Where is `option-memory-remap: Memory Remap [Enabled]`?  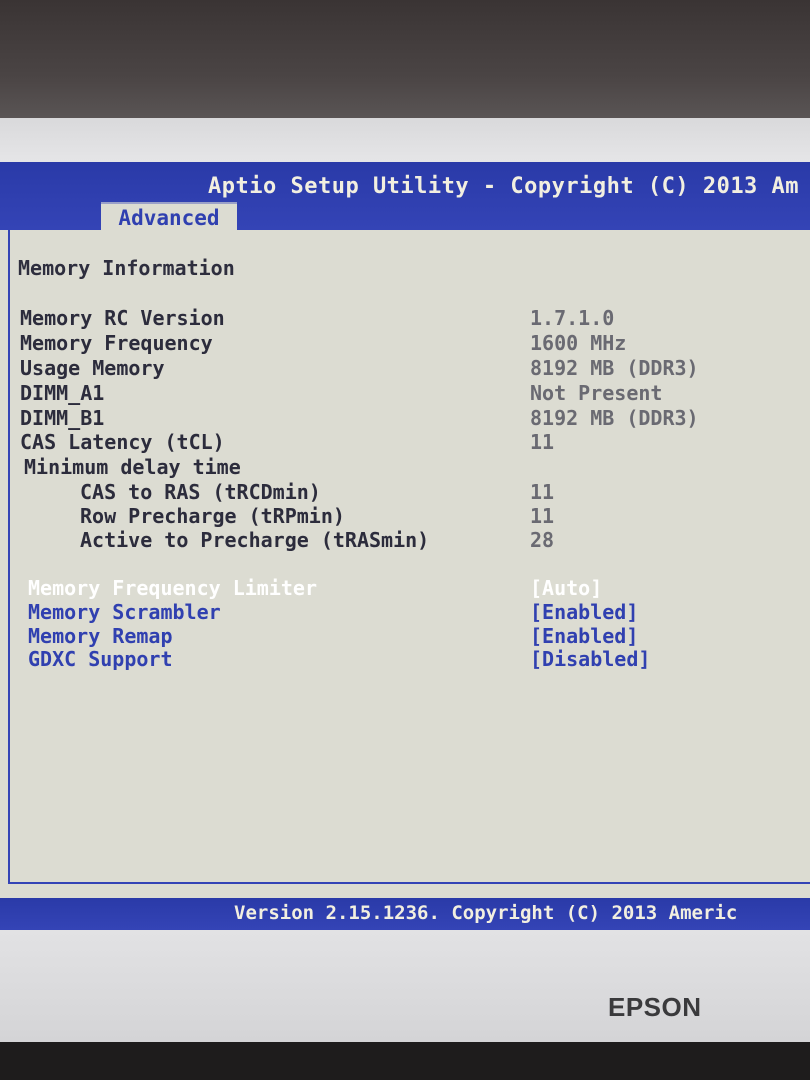 option-memory-remap: Memory Remap [Enabled] is located at coordinates (405, 636).